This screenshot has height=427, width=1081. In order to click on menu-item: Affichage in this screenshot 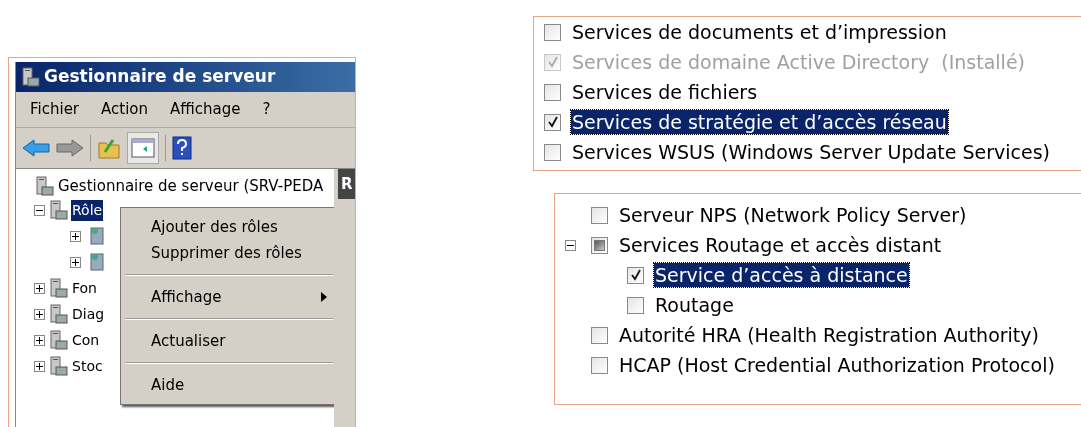, I will do `click(205, 109)`.